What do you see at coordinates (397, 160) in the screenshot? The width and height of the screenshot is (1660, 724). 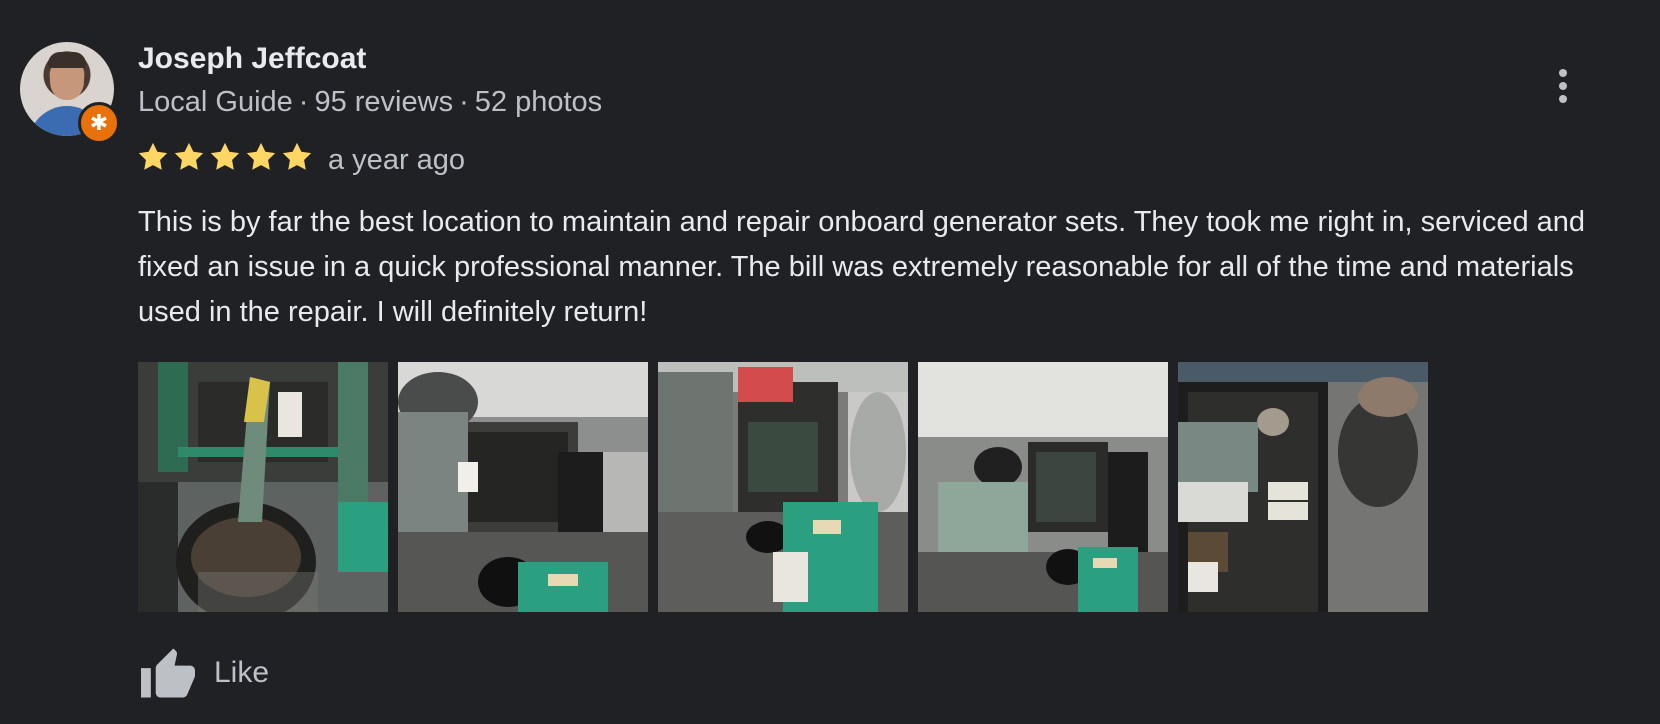 I see `review-time: a year ago` at bounding box center [397, 160].